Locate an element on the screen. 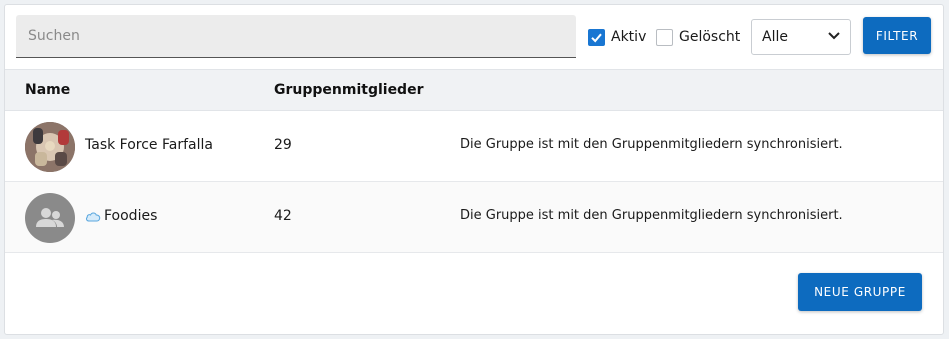 This screenshot has width=949, height=339. group-name-cell: Task Force Farfalla is located at coordinates (149, 145).